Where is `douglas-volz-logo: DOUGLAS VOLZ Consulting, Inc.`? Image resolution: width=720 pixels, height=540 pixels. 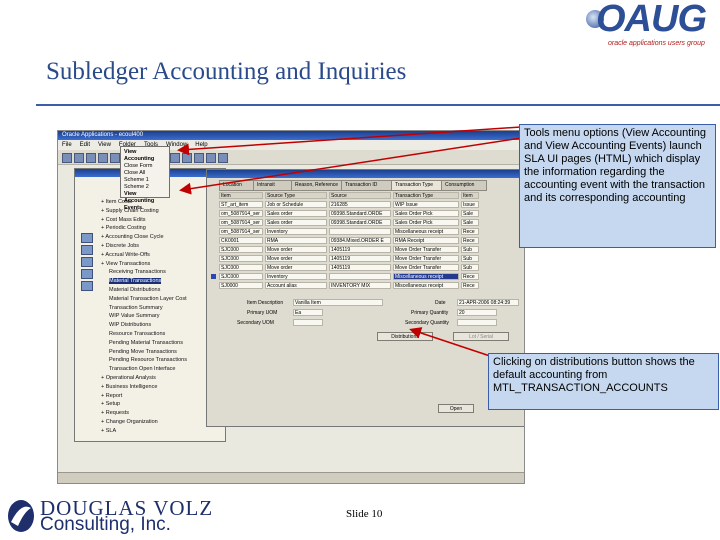
douglas-volz-logo: DOUGLAS VOLZ Consulting, Inc. is located at coordinates (109, 516).